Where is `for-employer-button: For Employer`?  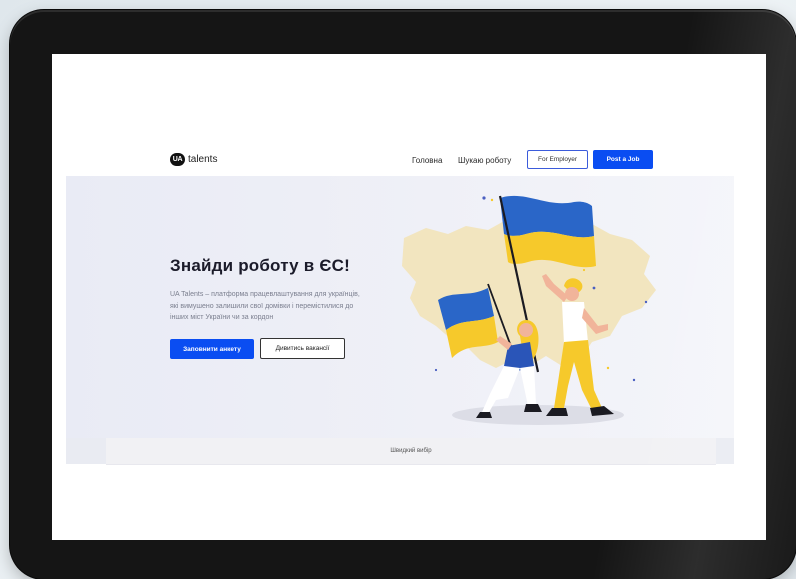
for-employer-button: For Employer is located at coordinates (557, 159).